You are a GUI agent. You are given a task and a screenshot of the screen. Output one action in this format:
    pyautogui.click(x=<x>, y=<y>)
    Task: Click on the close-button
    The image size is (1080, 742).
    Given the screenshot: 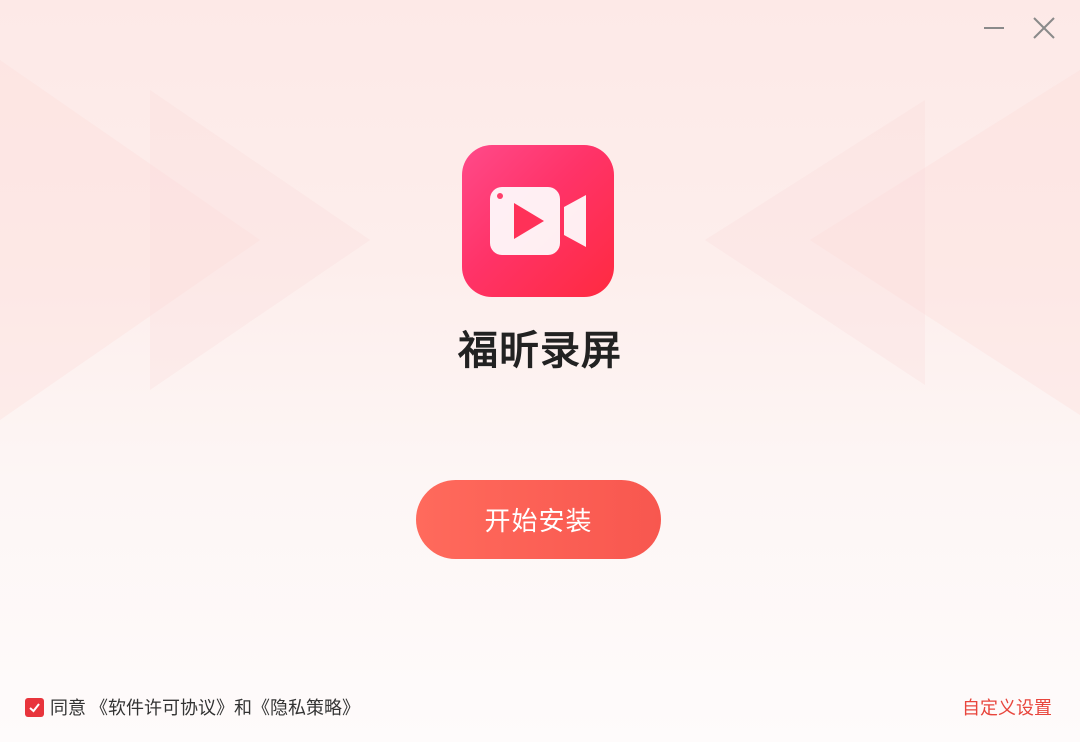 What is the action you would take?
    pyautogui.click(x=1044, y=28)
    